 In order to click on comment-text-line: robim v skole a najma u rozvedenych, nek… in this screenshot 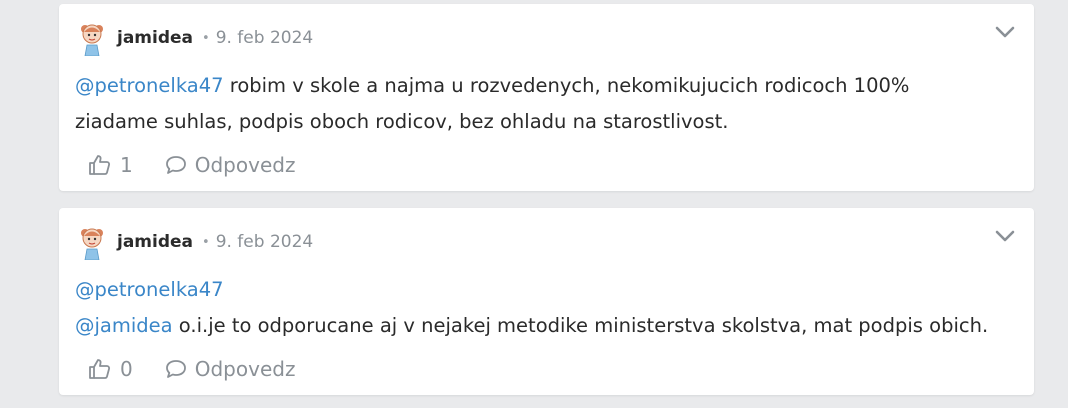, I will do `click(566, 85)`.